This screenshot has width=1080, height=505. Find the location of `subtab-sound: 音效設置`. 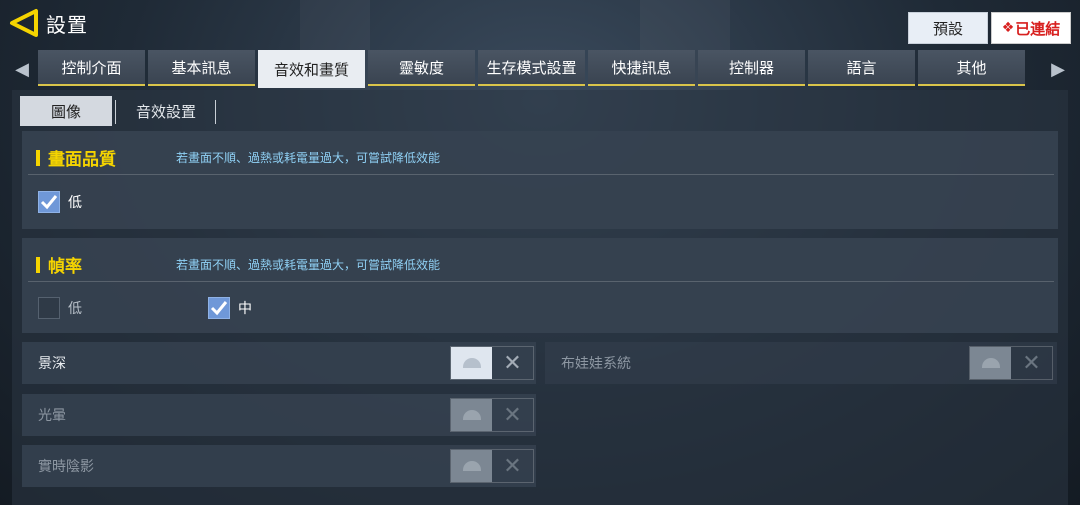

subtab-sound: 音效設置 is located at coordinates (166, 111).